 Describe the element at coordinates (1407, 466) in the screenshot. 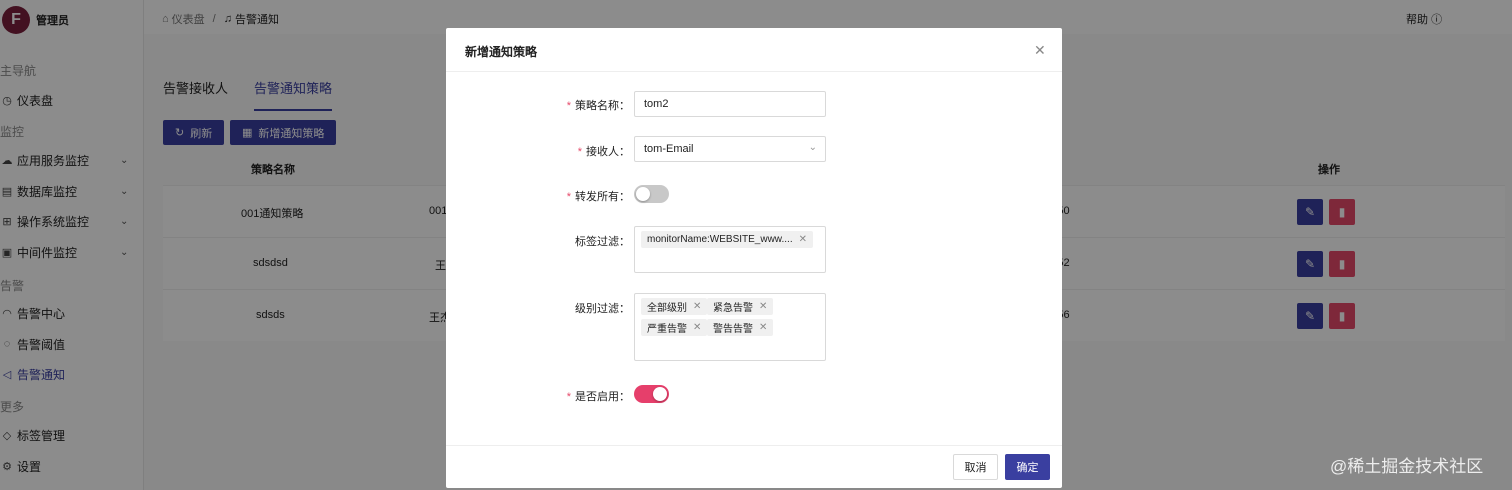

I see `watermark: @稀土掘金技术社区` at that location.